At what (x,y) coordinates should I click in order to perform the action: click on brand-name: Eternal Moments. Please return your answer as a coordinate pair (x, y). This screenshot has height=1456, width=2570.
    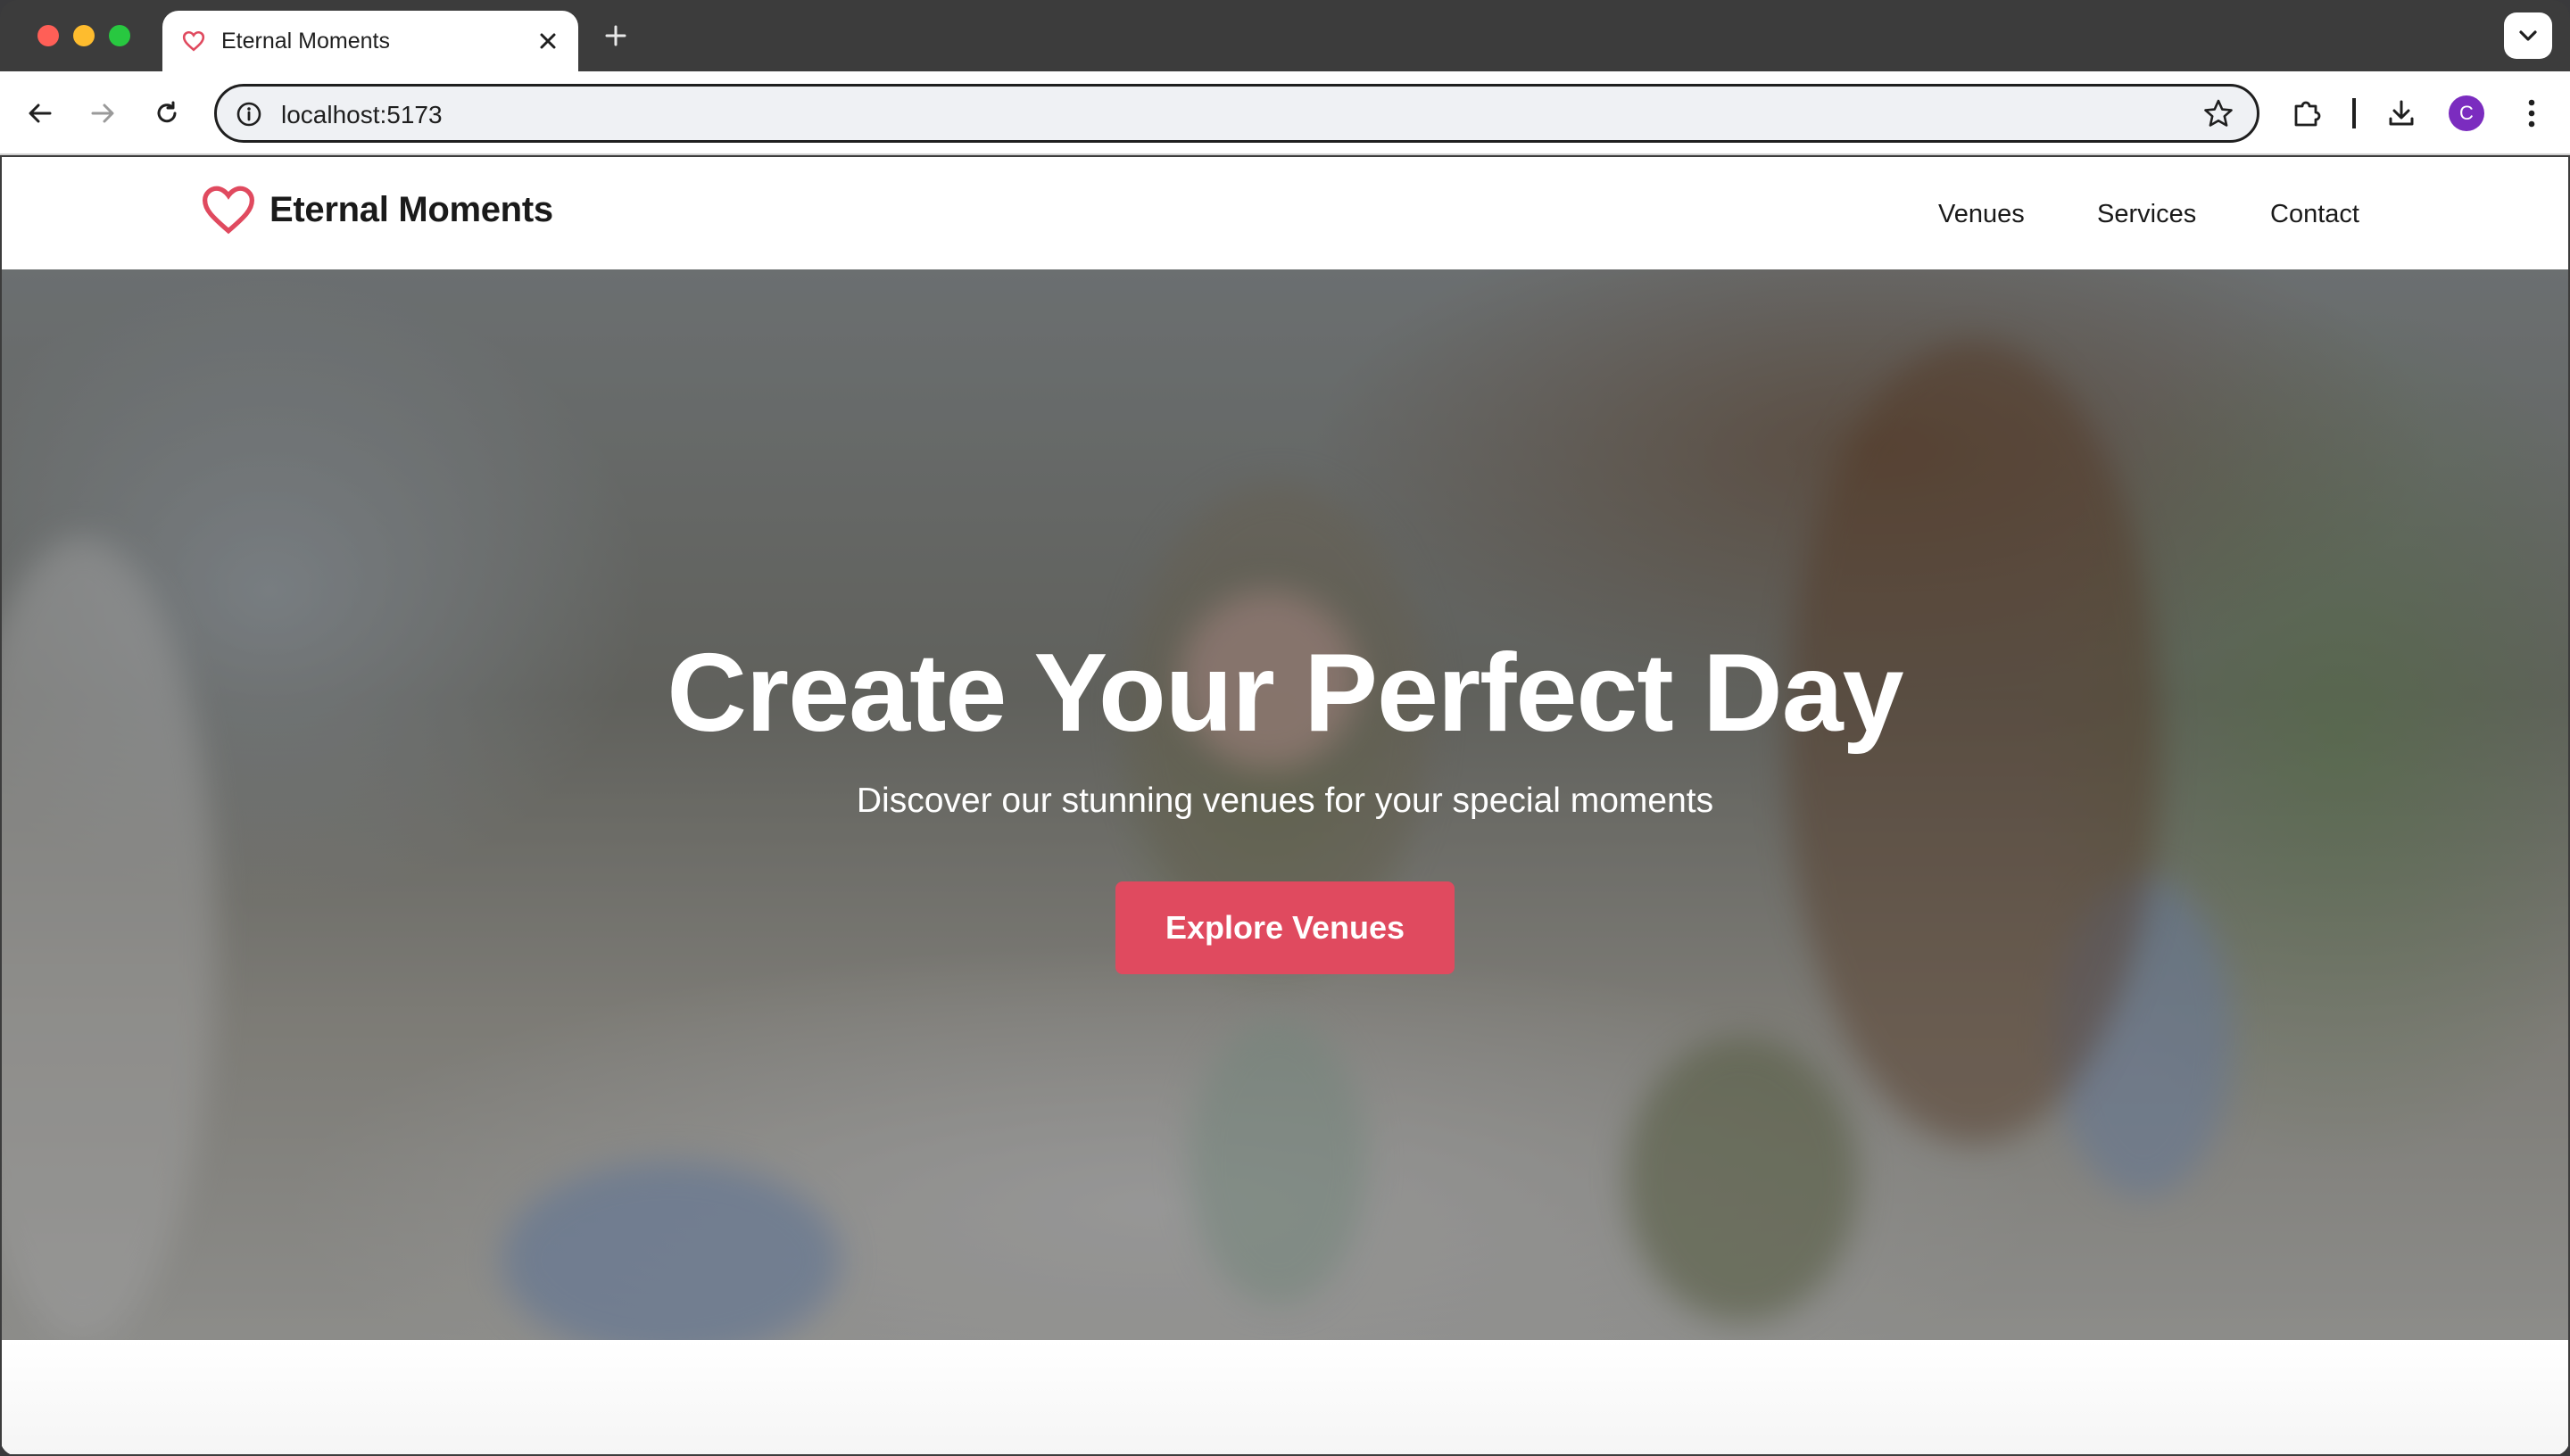
    Looking at the image, I should click on (411, 209).